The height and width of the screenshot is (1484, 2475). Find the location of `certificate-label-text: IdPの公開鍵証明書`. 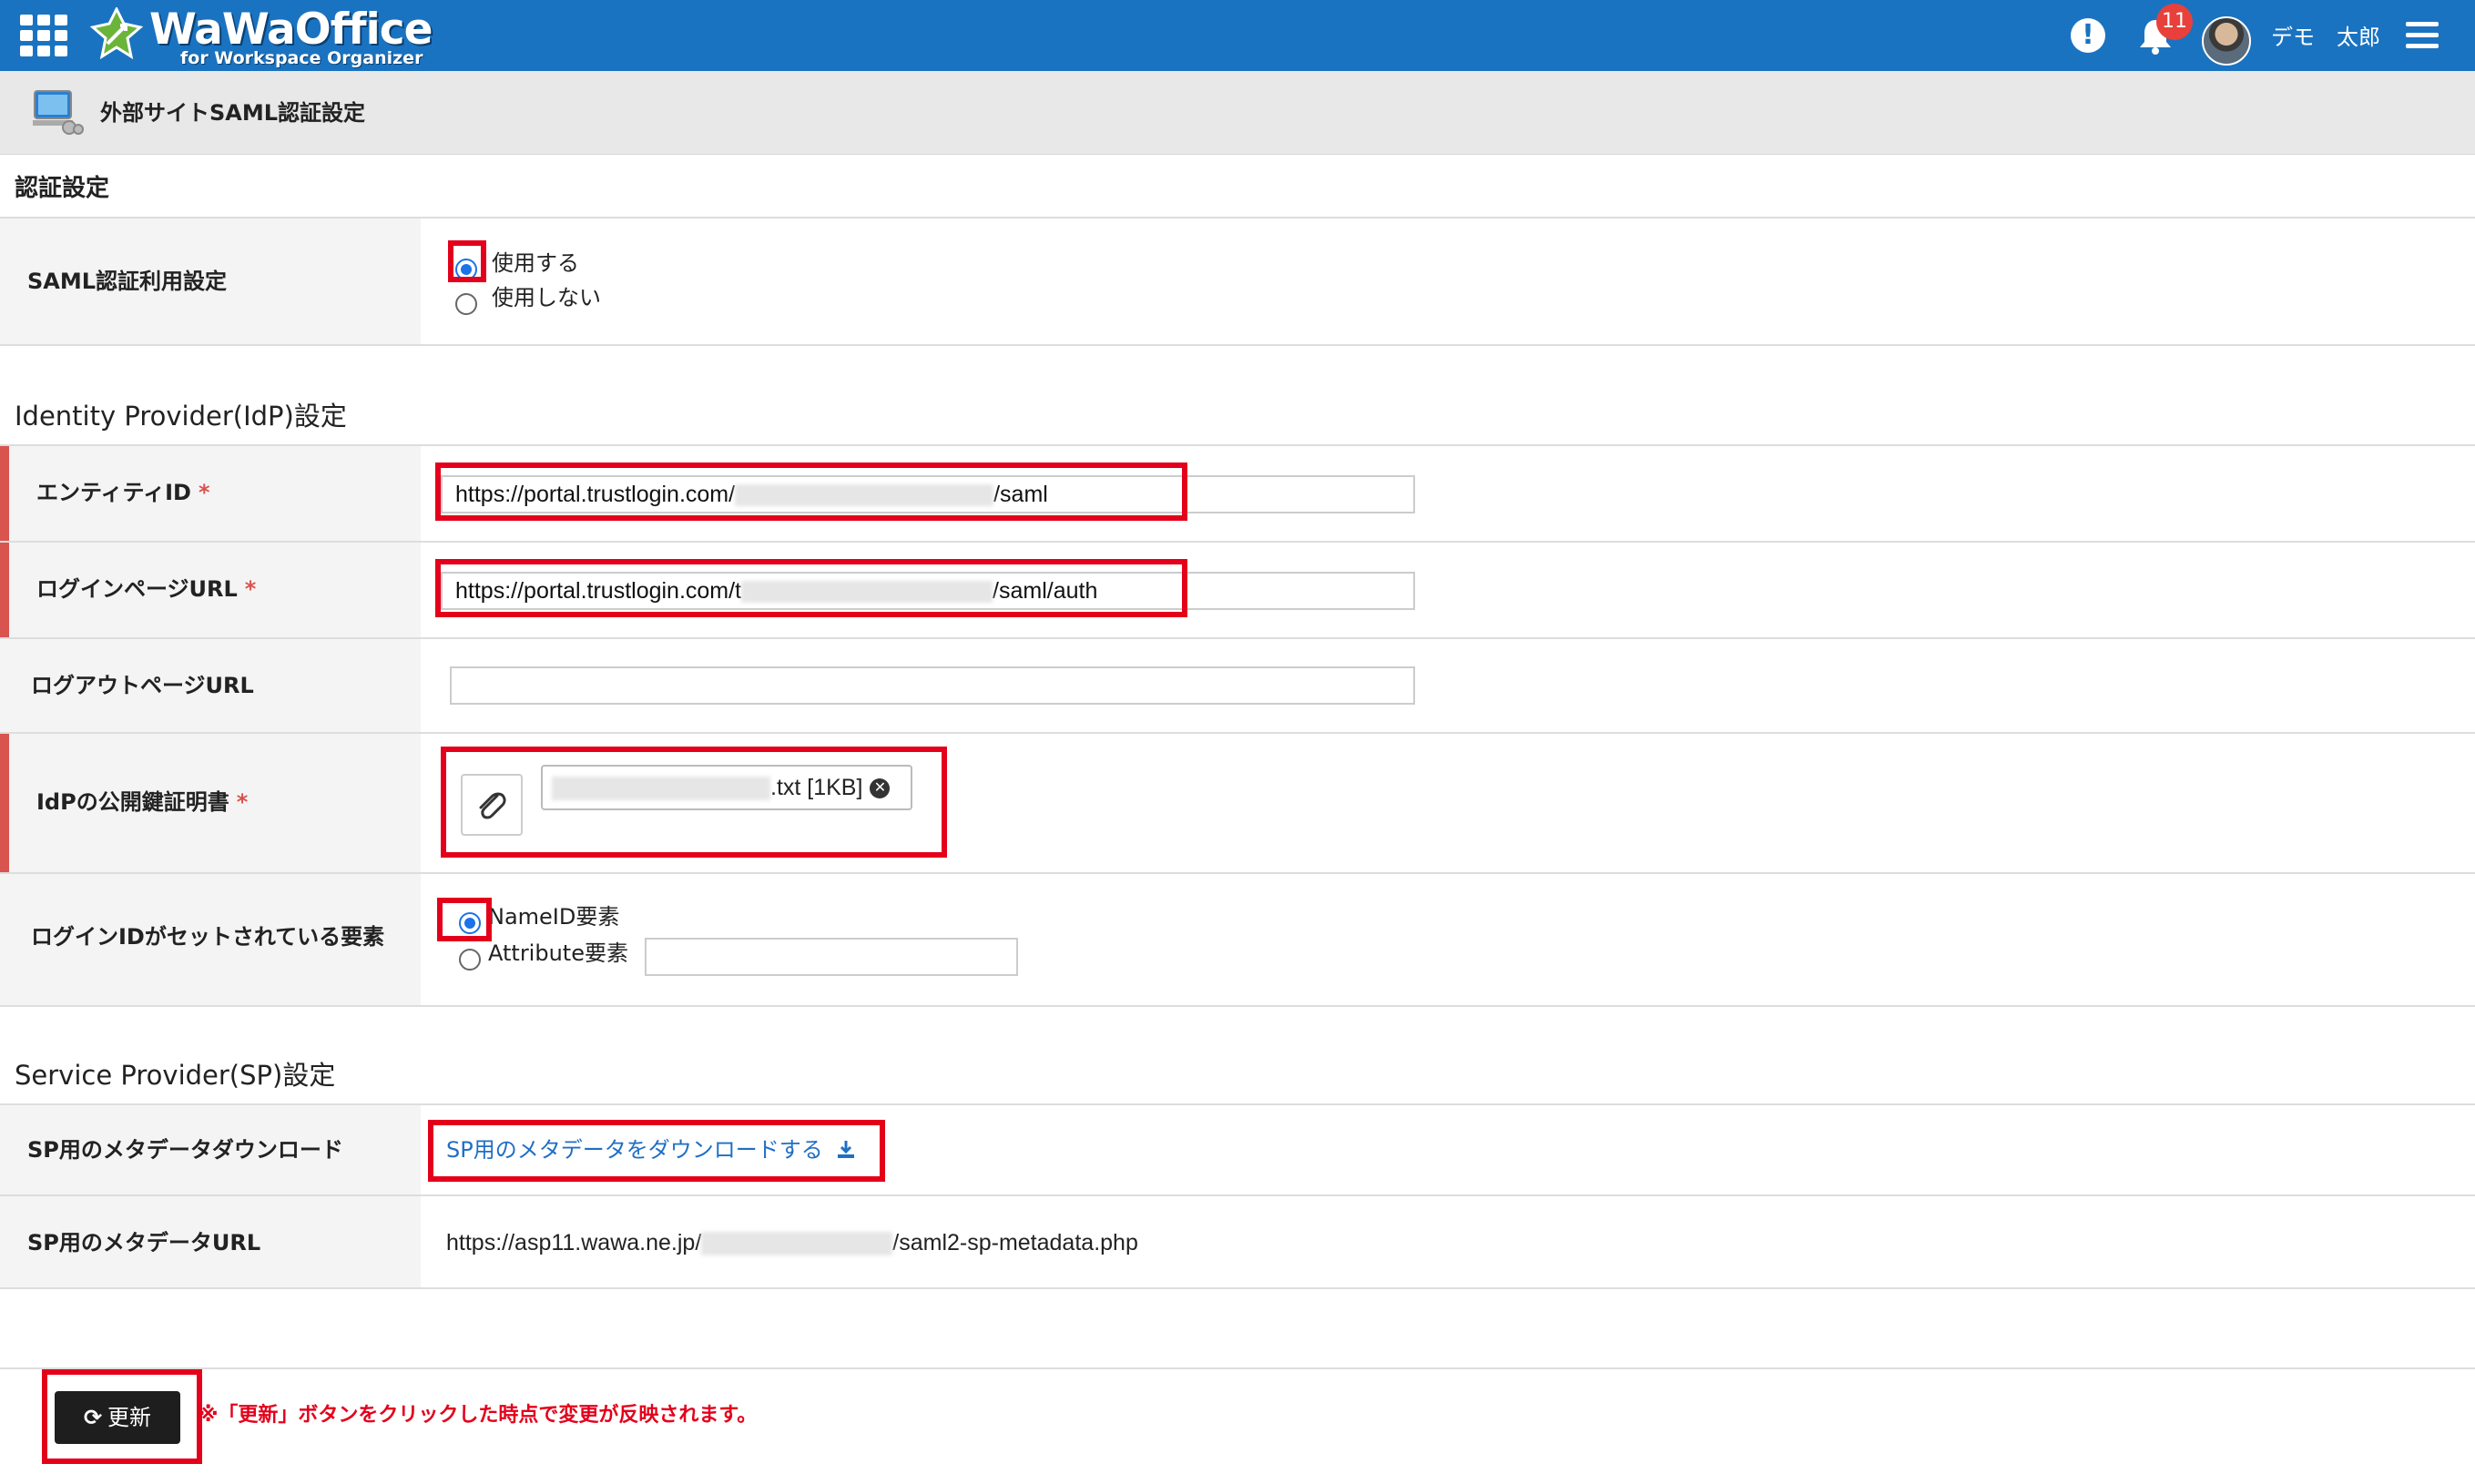

certificate-label-text: IdPの公開鍵証明書 is located at coordinates (132, 802).